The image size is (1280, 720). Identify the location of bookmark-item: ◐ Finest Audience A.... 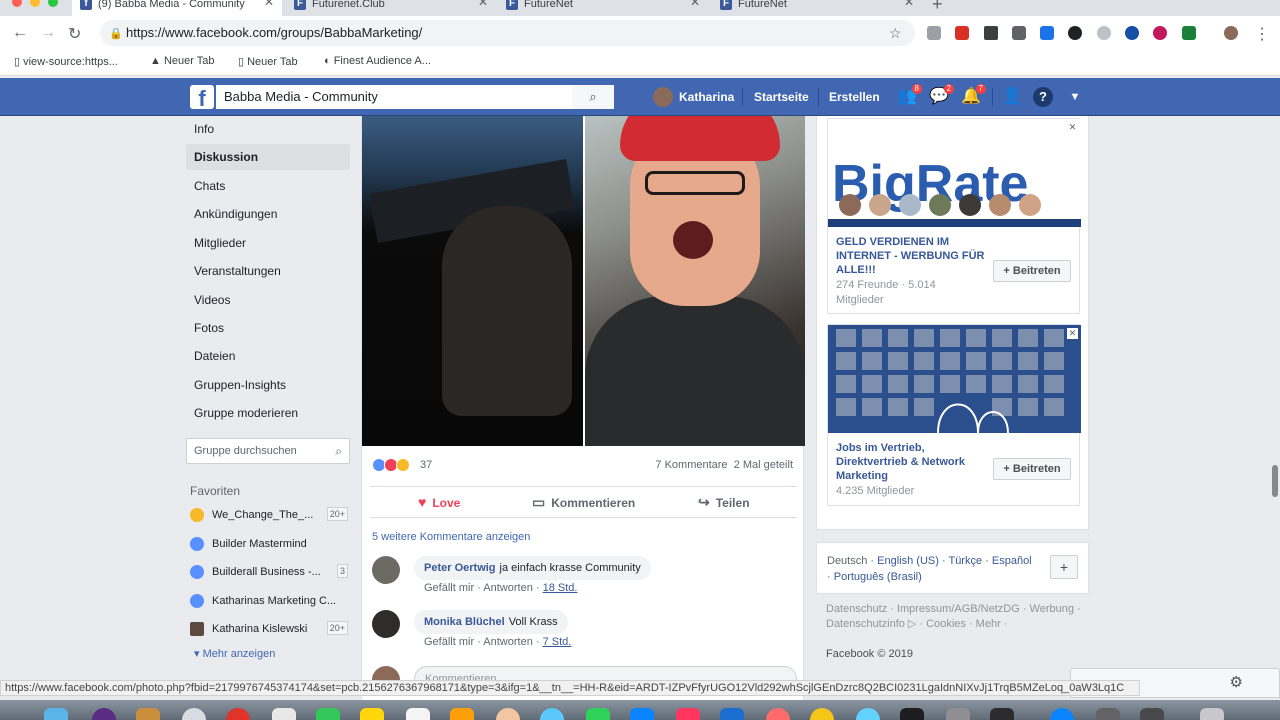
(377, 61).